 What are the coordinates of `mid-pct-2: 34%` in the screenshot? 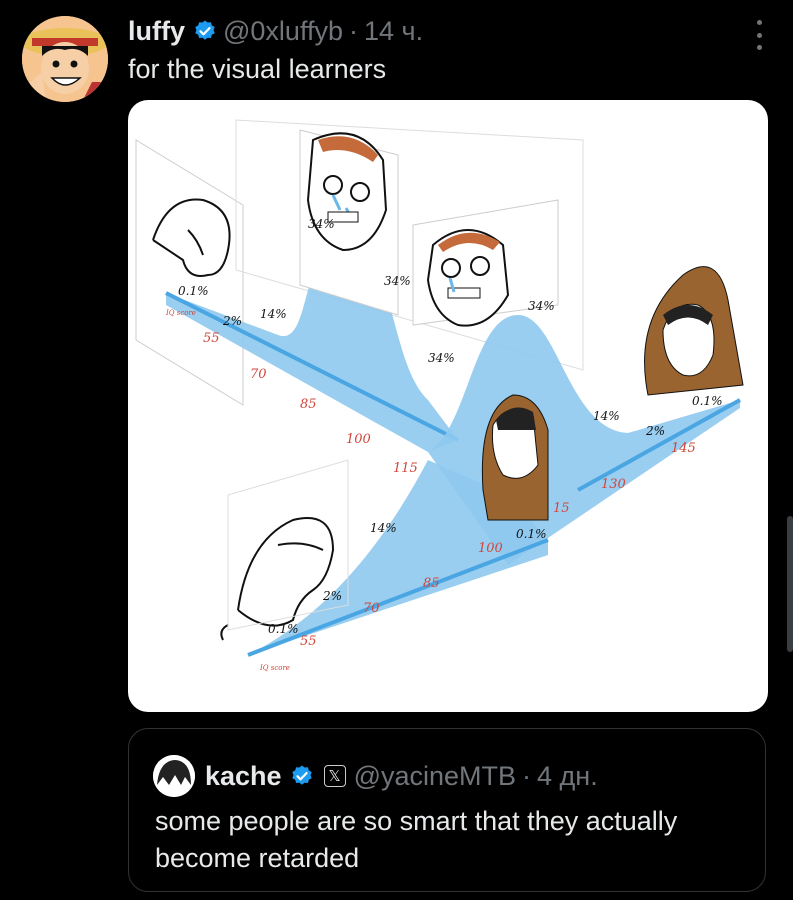 It's located at (541, 306).